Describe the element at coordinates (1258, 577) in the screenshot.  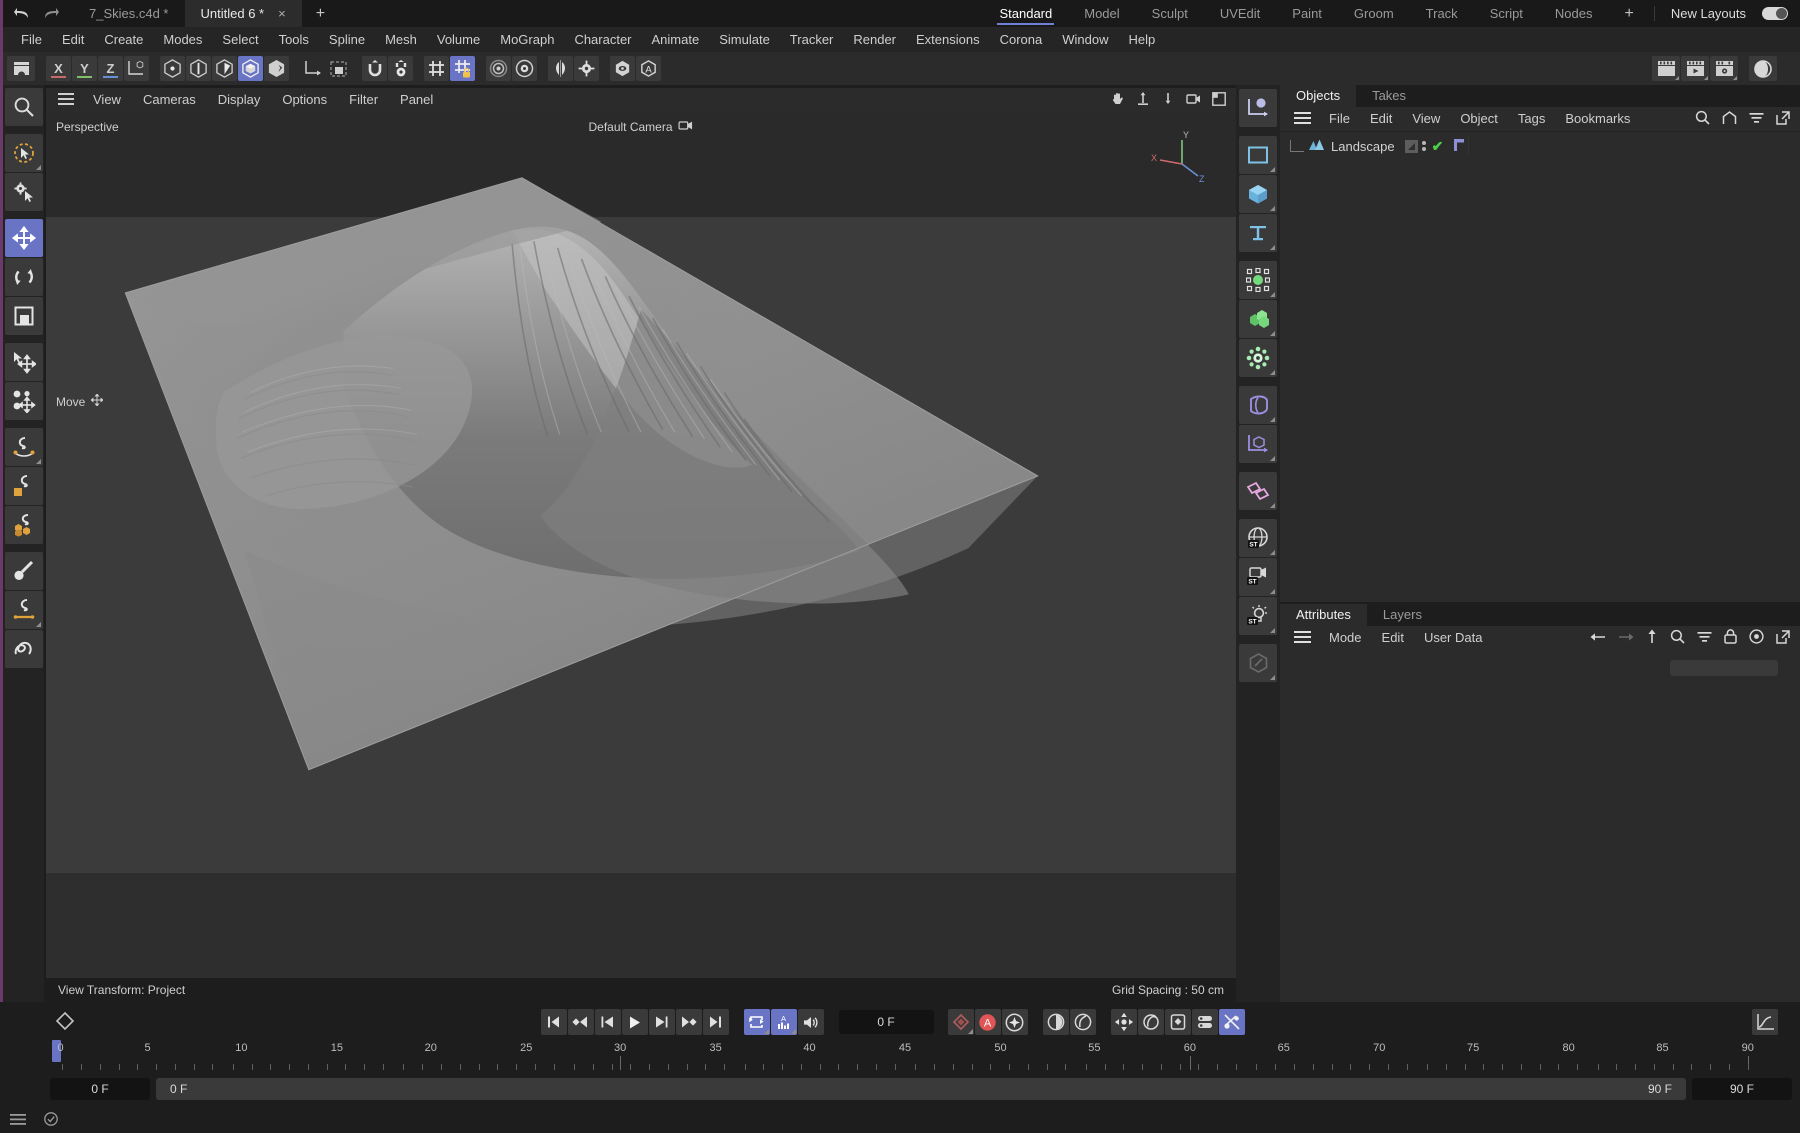
I see `camera-stage-icon: ST` at that location.